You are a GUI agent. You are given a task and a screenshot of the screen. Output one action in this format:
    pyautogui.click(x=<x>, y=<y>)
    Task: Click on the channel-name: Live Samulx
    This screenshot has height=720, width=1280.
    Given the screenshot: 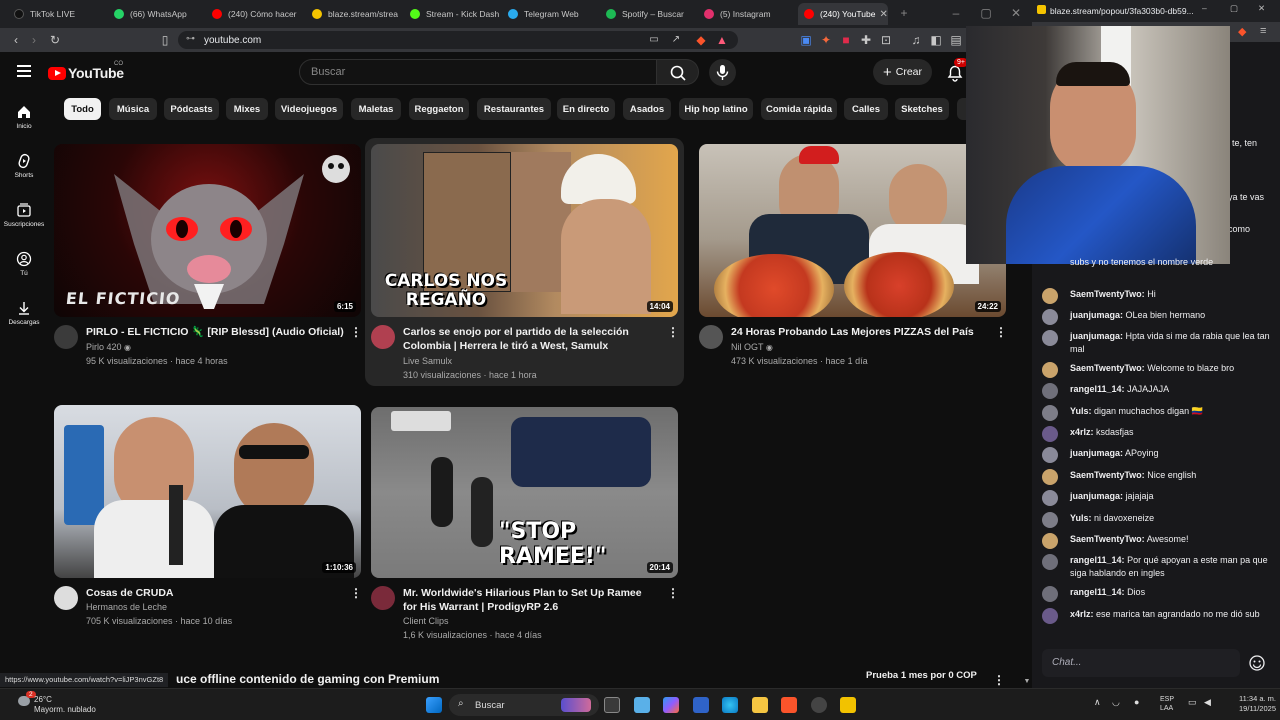 What is the action you would take?
    pyautogui.click(x=427, y=361)
    